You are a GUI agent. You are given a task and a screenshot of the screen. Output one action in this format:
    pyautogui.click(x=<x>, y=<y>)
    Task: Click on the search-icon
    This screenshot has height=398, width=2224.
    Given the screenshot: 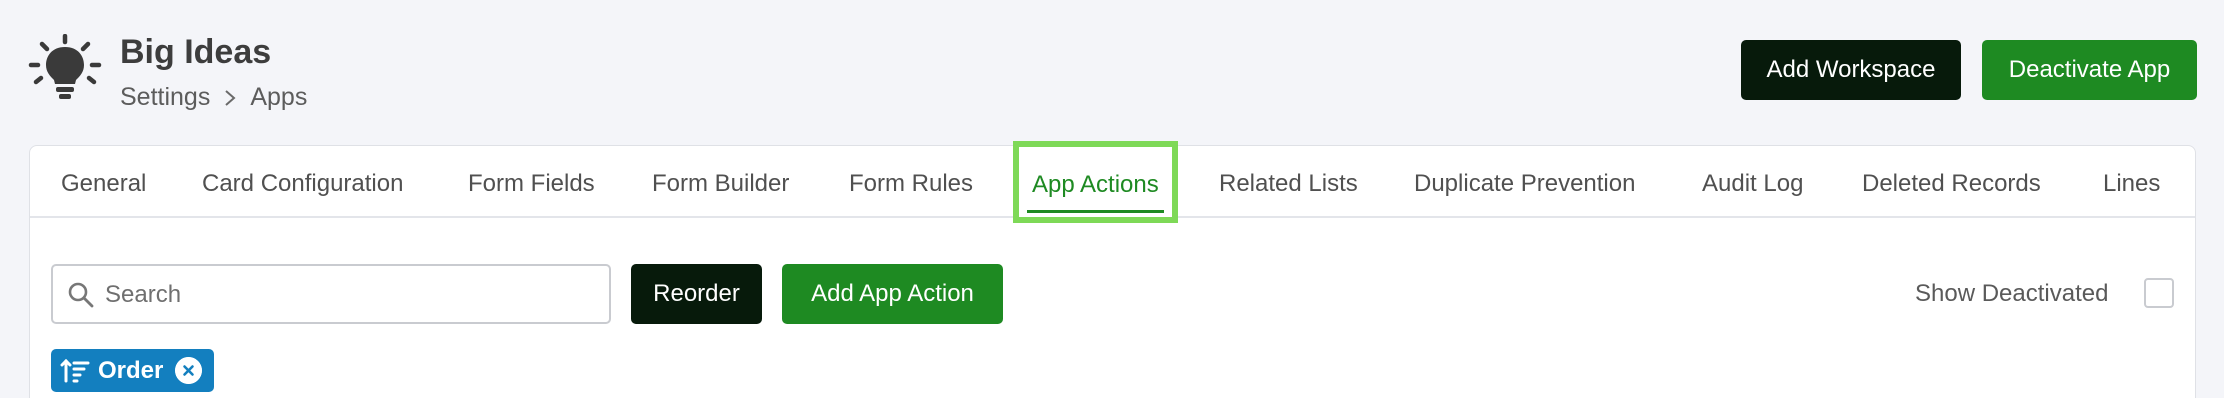 What is the action you would take?
    pyautogui.click(x=81, y=295)
    